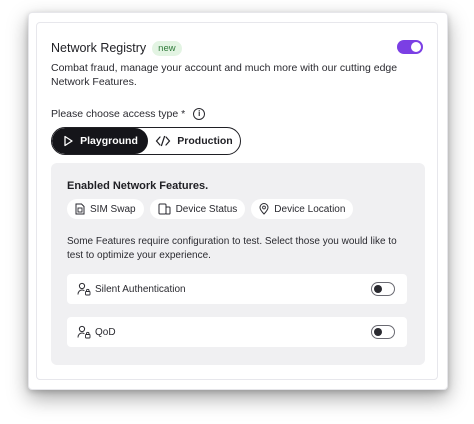 The image size is (474, 424). Describe the element at coordinates (264, 209) in the screenshot. I see `location-pin-icon` at that location.